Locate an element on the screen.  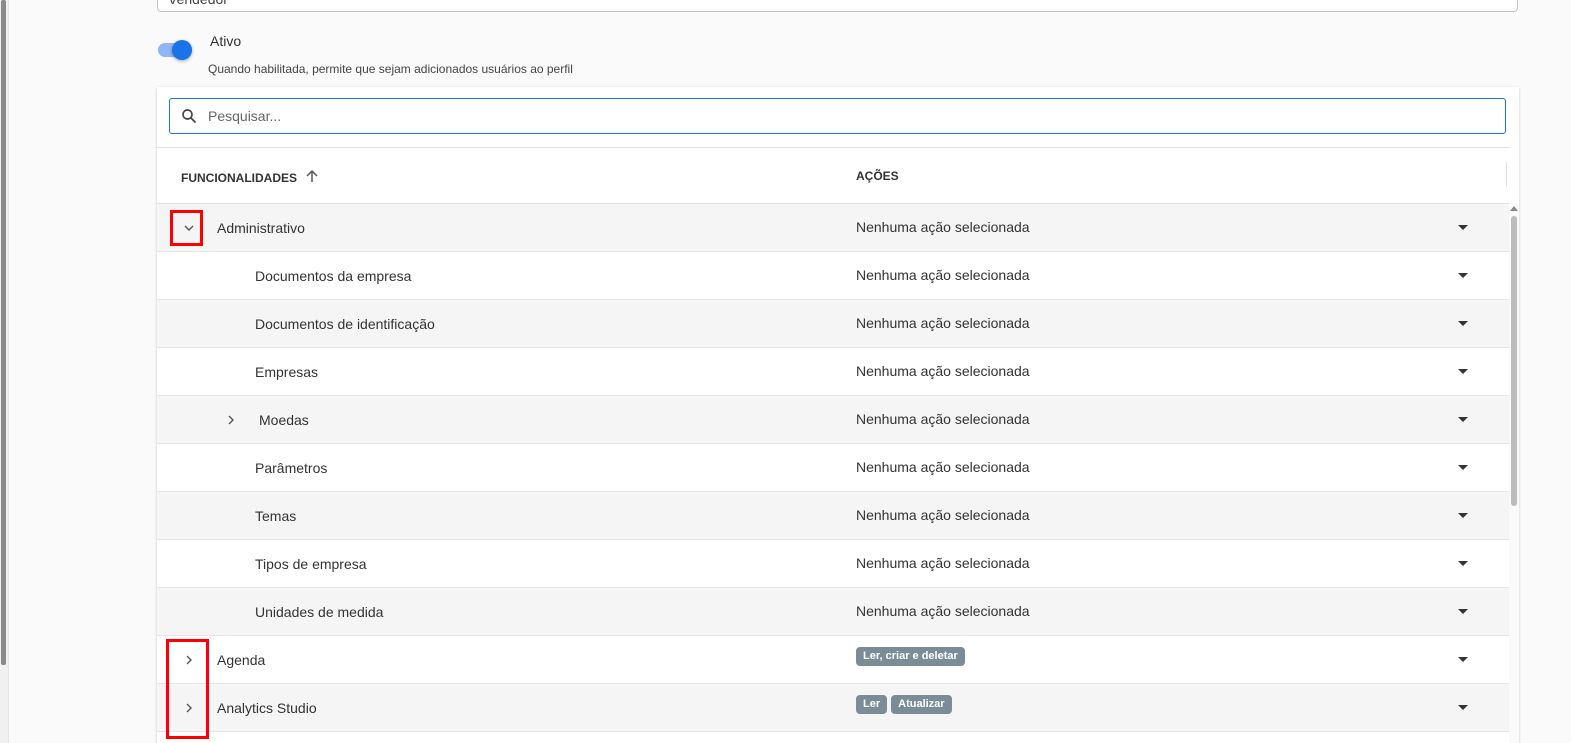
action-chip: Ler, criar e deletar is located at coordinates (910, 656).